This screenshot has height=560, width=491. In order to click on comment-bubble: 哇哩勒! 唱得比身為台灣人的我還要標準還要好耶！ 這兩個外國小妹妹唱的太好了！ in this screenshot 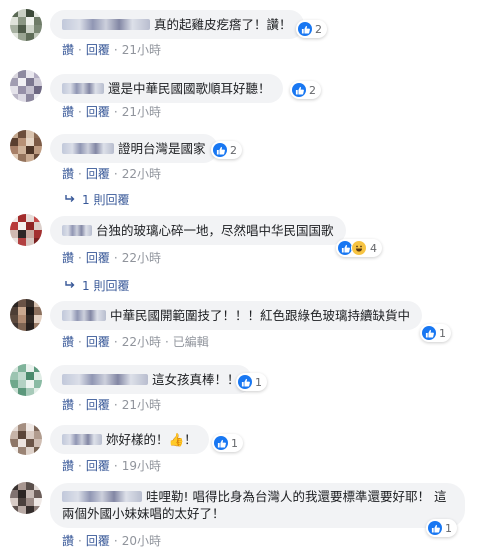, I will do `click(257, 505)`.